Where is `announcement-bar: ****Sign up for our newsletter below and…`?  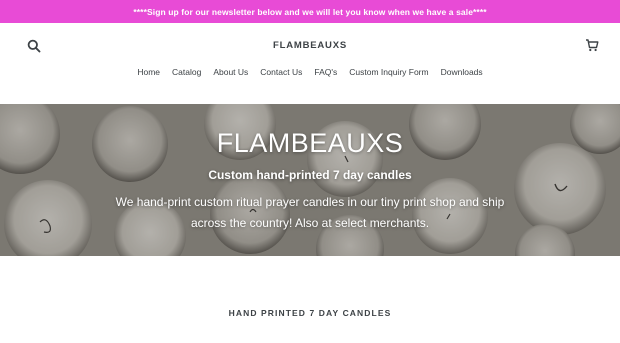
announcement-bar: ****Sign up for our newsletter below and… is located at coordinates (310, 11).